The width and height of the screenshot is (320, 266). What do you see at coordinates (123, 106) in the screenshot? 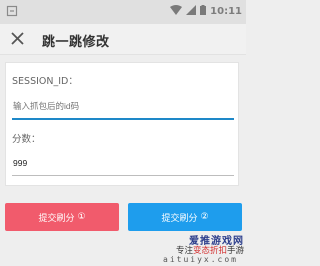
I see `session-id-input` at bounding box center [123, 106].